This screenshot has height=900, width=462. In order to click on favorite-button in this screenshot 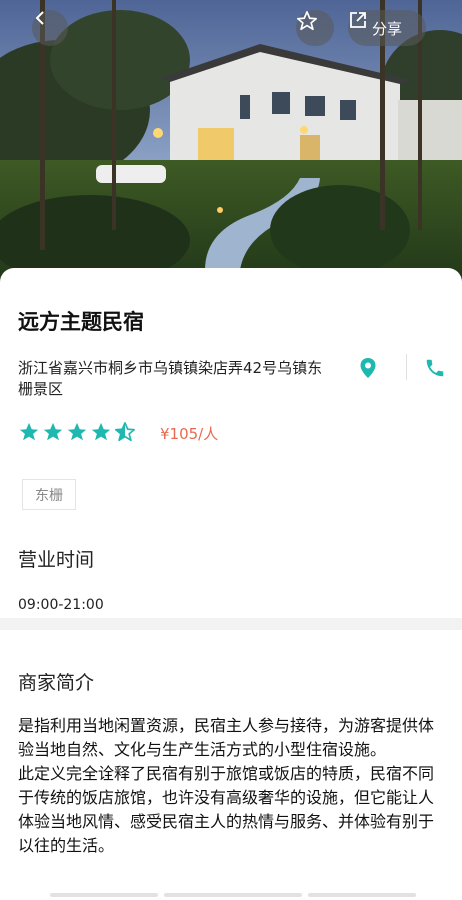, I will do `click(315, 28)`.